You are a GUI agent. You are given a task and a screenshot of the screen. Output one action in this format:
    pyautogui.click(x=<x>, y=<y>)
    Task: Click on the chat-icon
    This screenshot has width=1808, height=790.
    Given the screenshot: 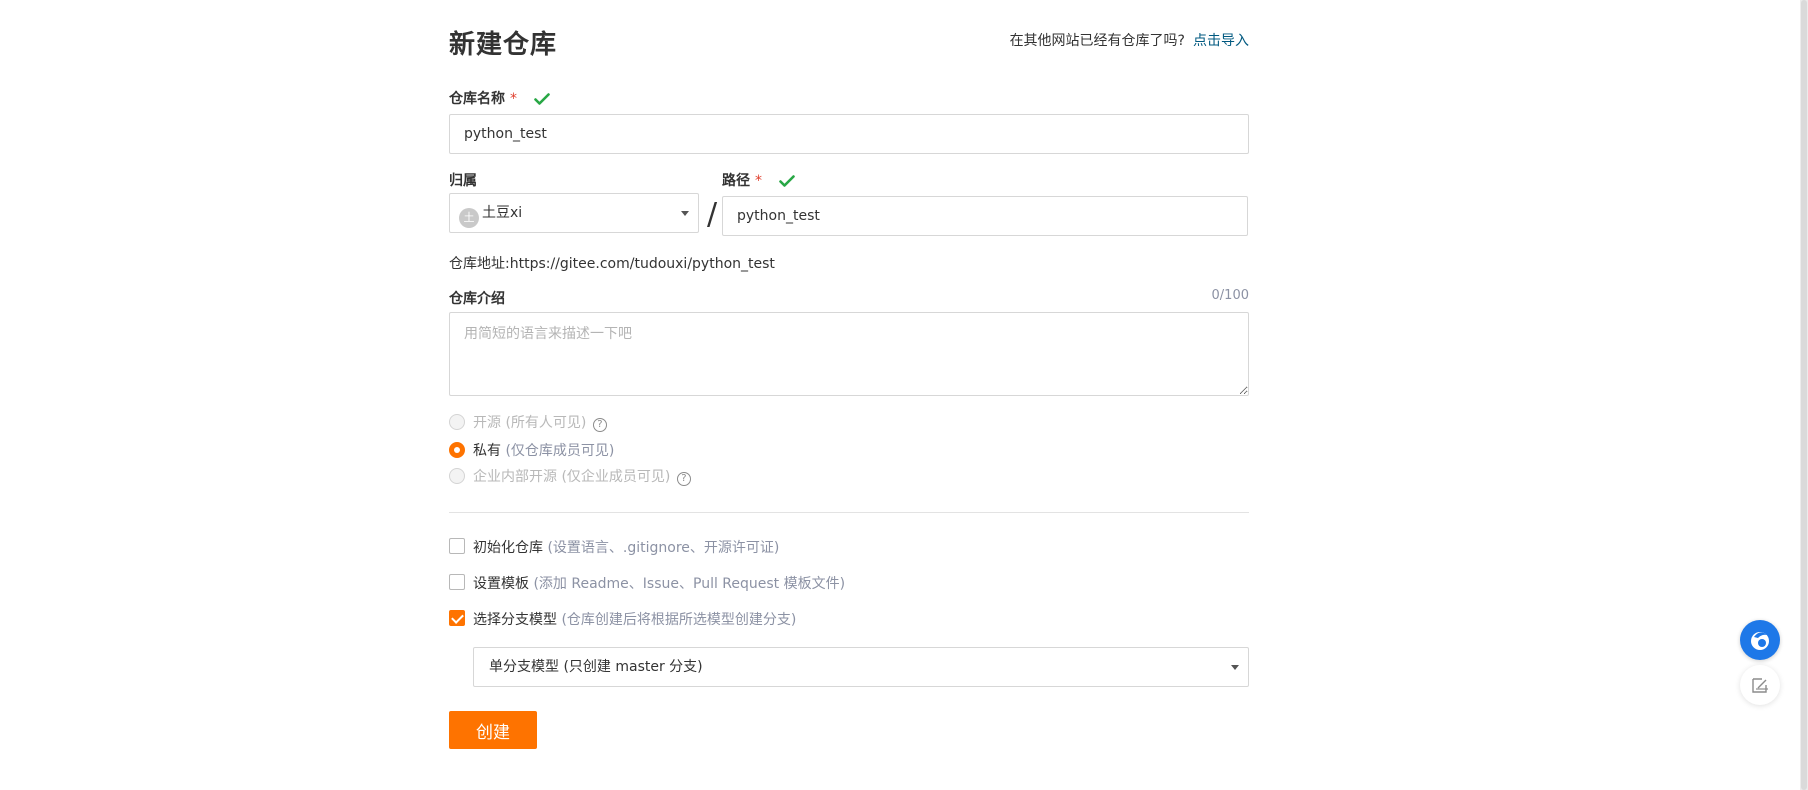 What is the action you would take?
    pyautogui.click(x=1760, y=641)
    